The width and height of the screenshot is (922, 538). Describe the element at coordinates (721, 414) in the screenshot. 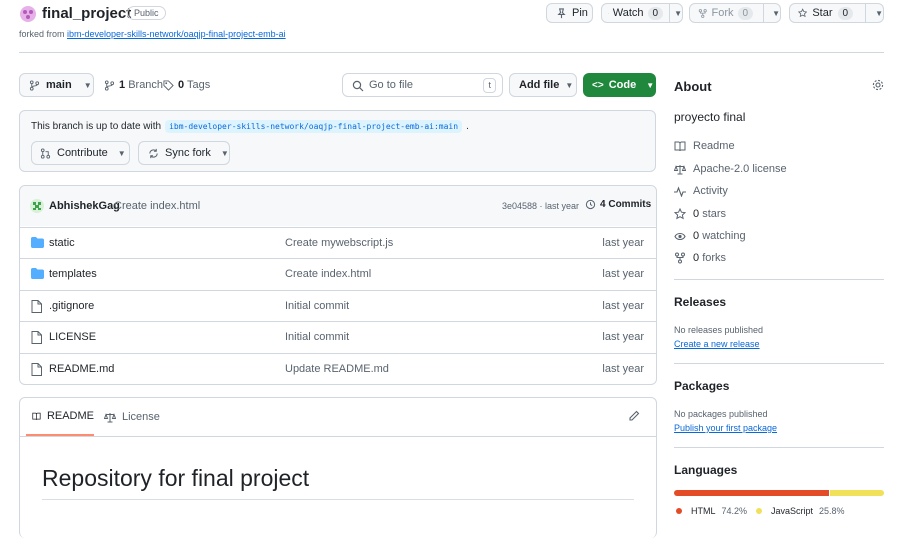

I see `no-packages-text: No packages published` at that location.